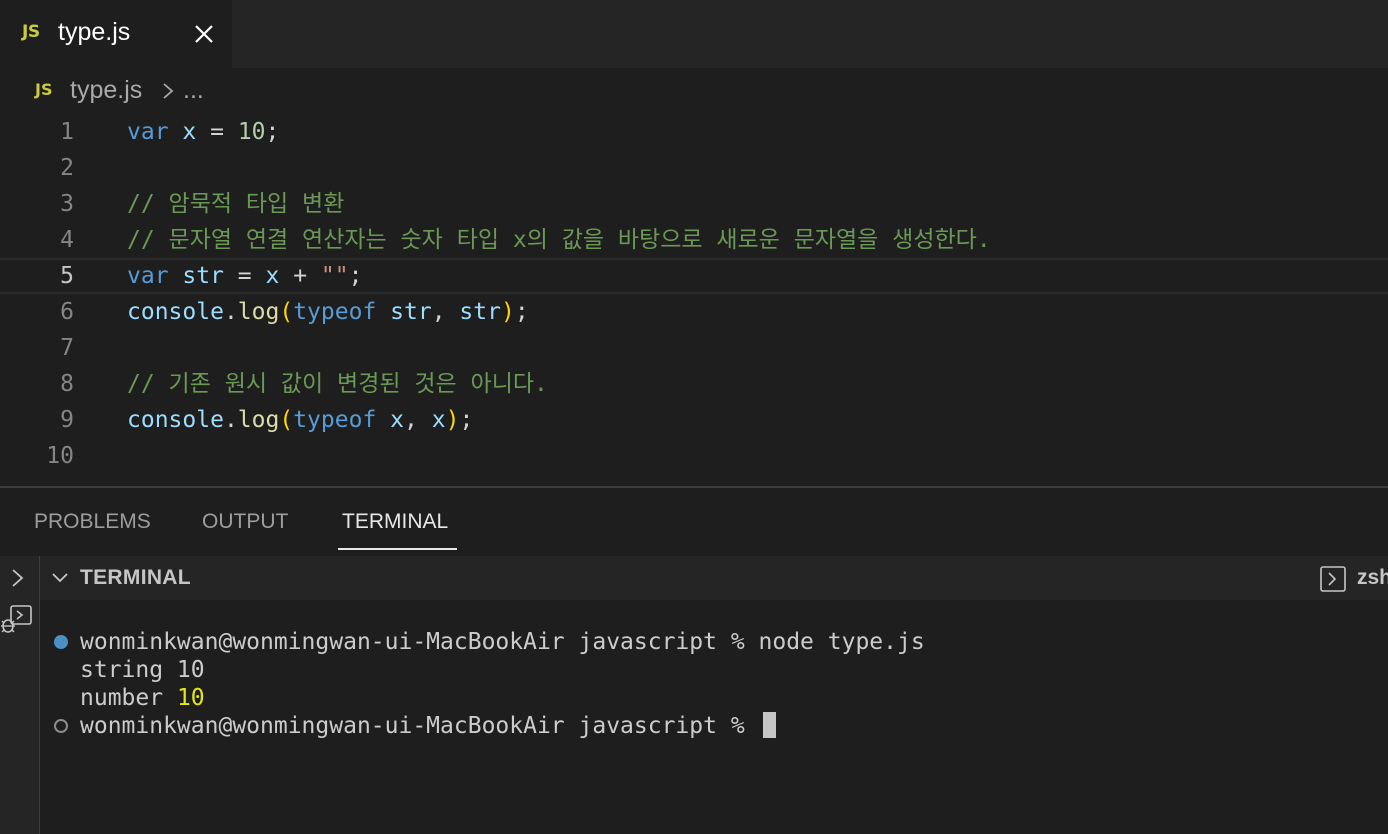 The height and width of the screenshot is (834, 1388). What do you see at coordinates (106, 90) in the screenshot?
I see `breadcrumb-file: type.js` at bounding box center [106, 90].